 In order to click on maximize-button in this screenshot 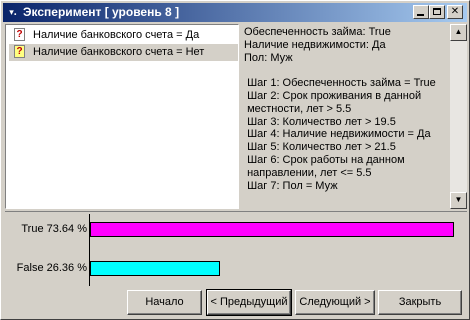, I will do `click(437, 12)`.